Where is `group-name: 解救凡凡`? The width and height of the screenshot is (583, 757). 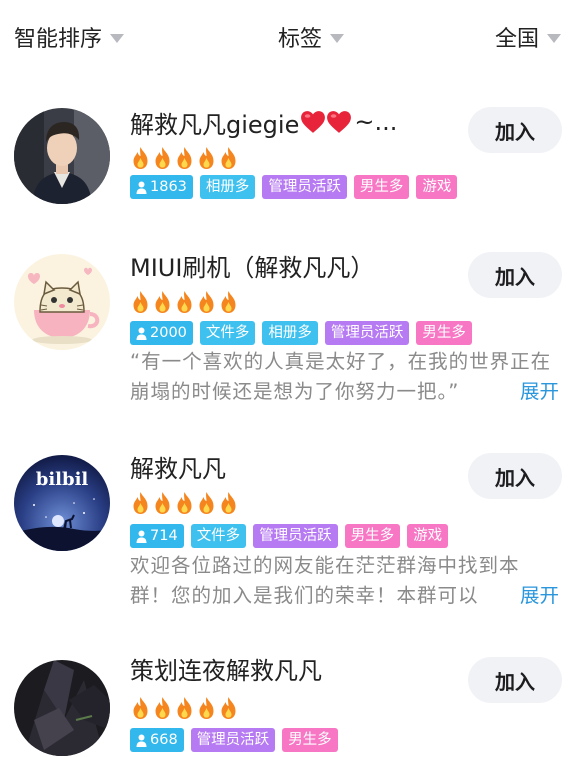 group-name: 解救凡凡 is located at coordinates (178, 469).